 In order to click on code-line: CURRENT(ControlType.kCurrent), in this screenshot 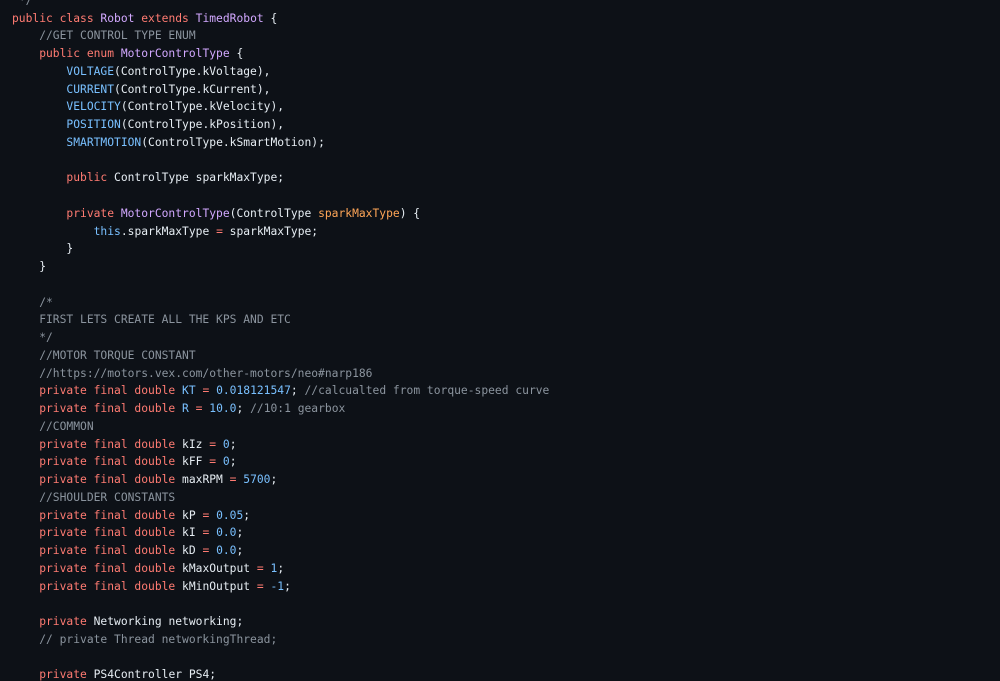, I will do `click(280, 90)`.